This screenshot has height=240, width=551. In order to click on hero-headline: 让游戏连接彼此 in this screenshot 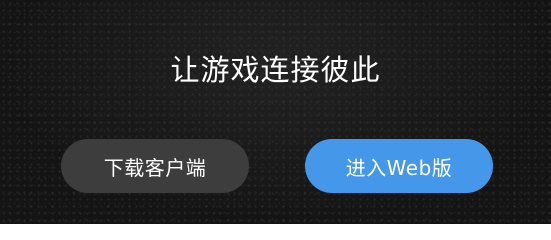, I will do `click(275, 70)`.